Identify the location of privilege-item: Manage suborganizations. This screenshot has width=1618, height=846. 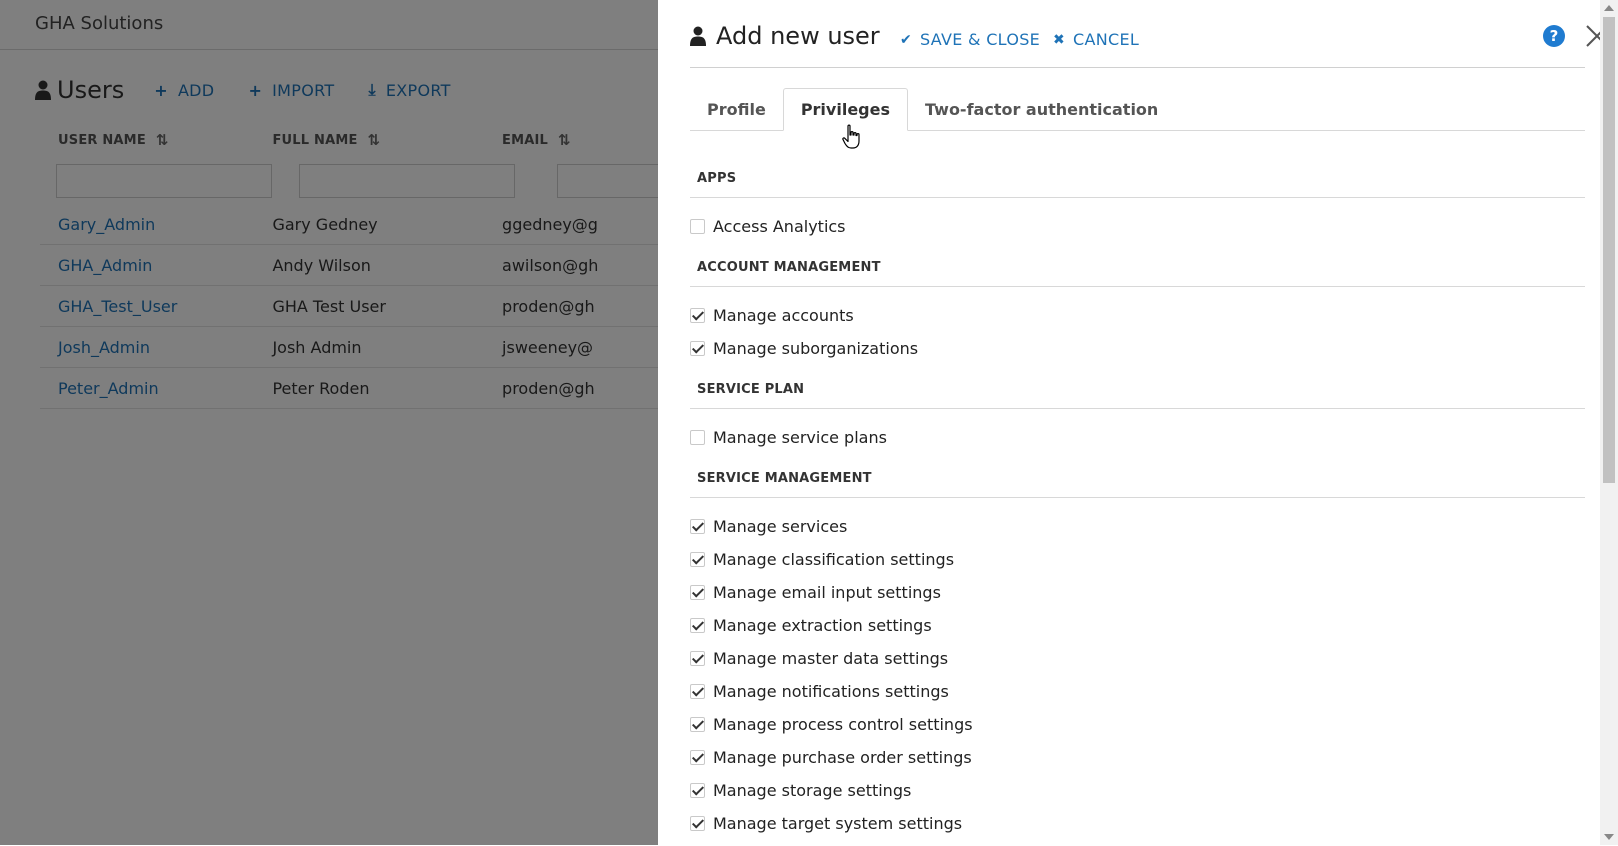
(1137, 348).